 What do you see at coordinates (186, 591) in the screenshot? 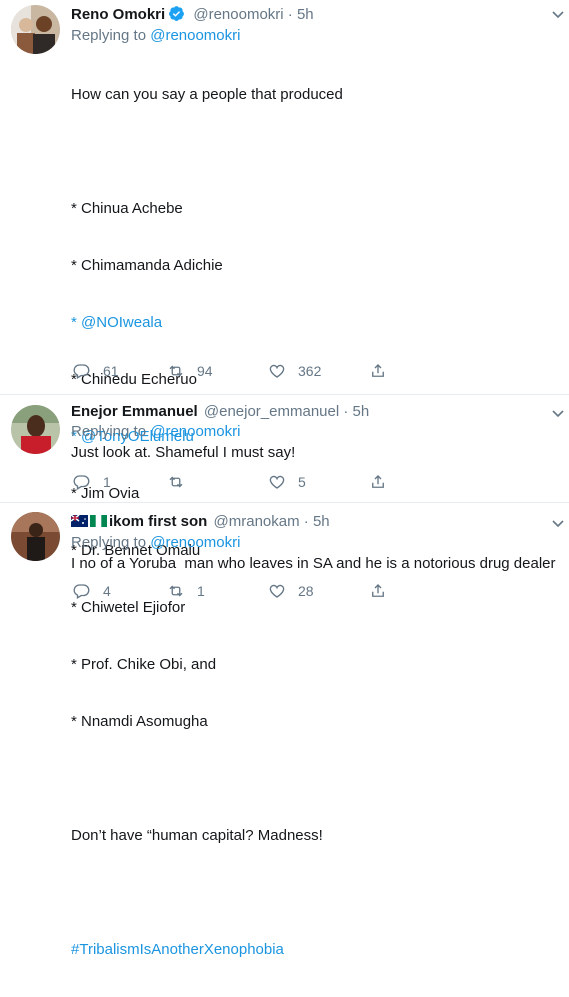
I see `retweet-button: 1` at bounding box center [186, 591].